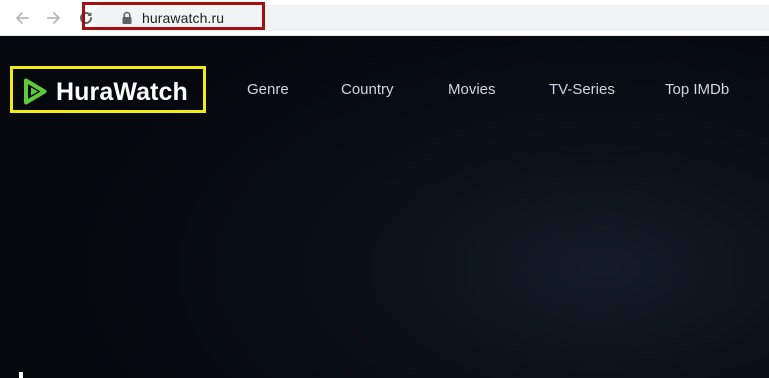 This screenshot has height=378, width=769. I want to click on forward-button, so click(54, 18).